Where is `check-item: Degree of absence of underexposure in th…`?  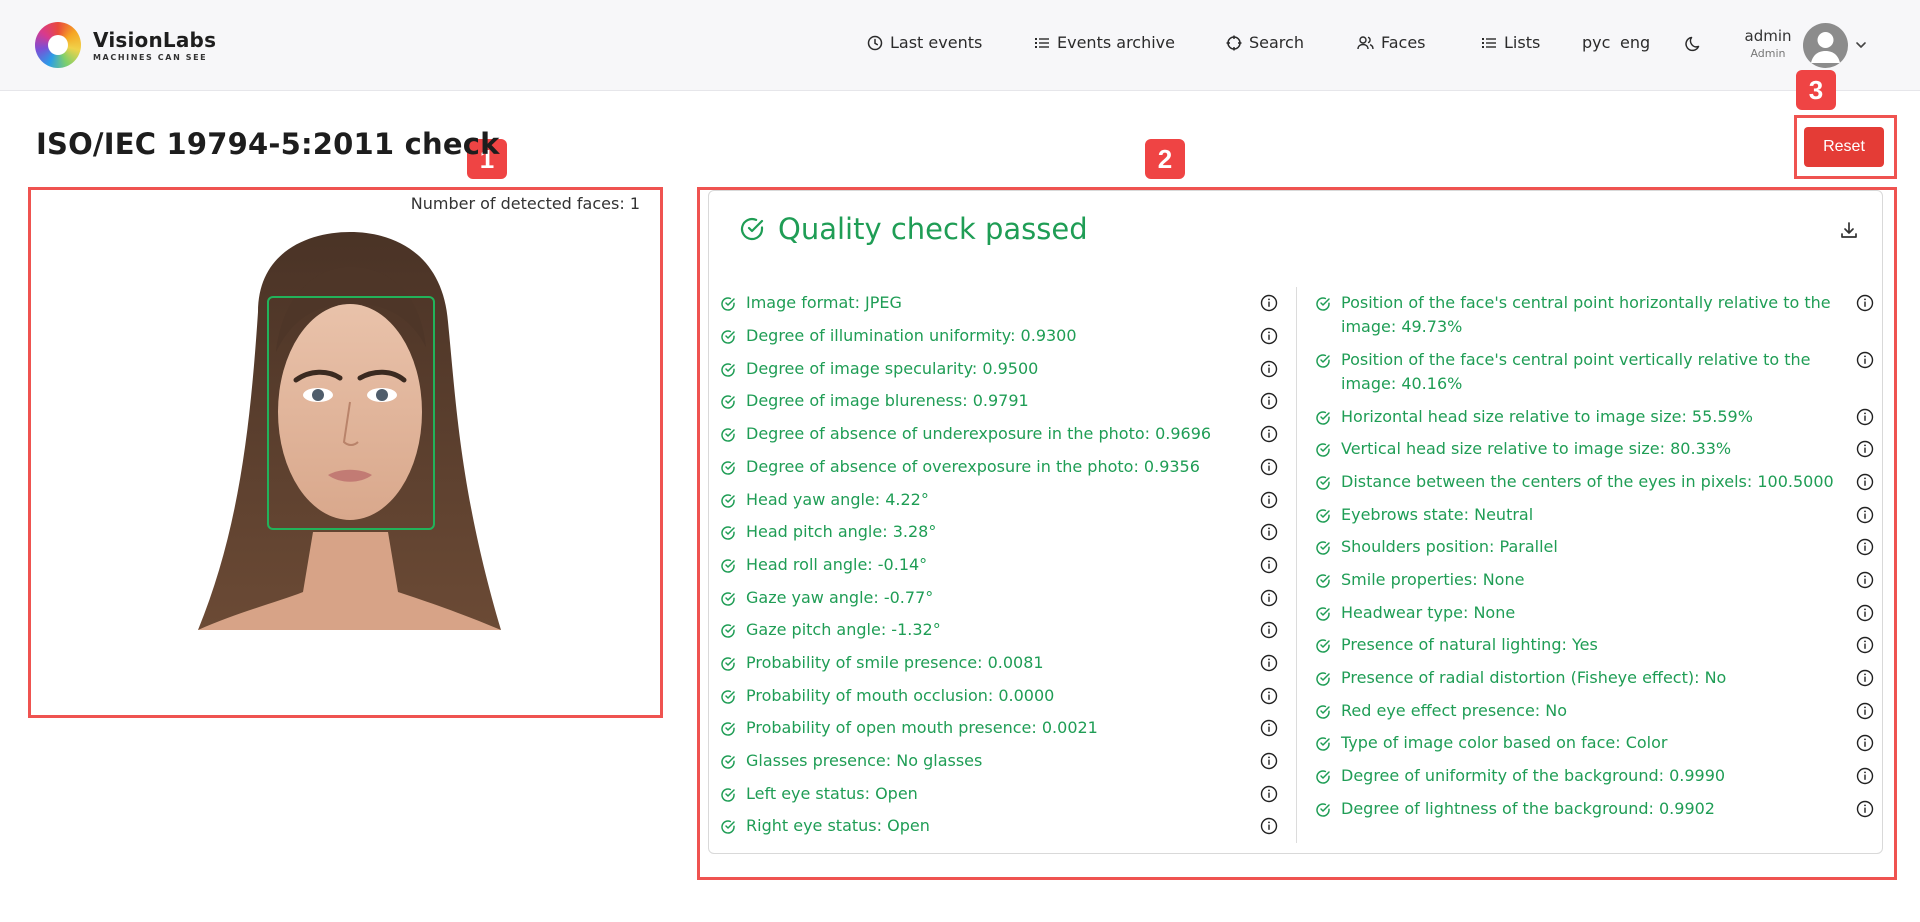
check-item: Degree of absence of underexposure in th… is located at coordinates (965, 436).